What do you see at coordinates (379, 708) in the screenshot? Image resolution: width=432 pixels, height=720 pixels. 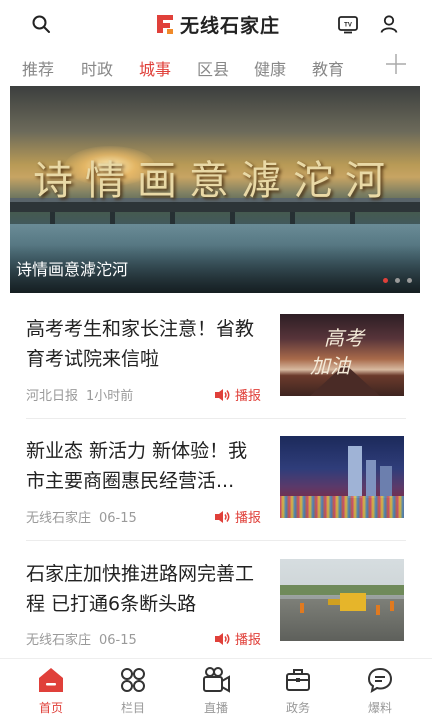 I see `nav-label: 爆料` at bounding box center [379, 708].